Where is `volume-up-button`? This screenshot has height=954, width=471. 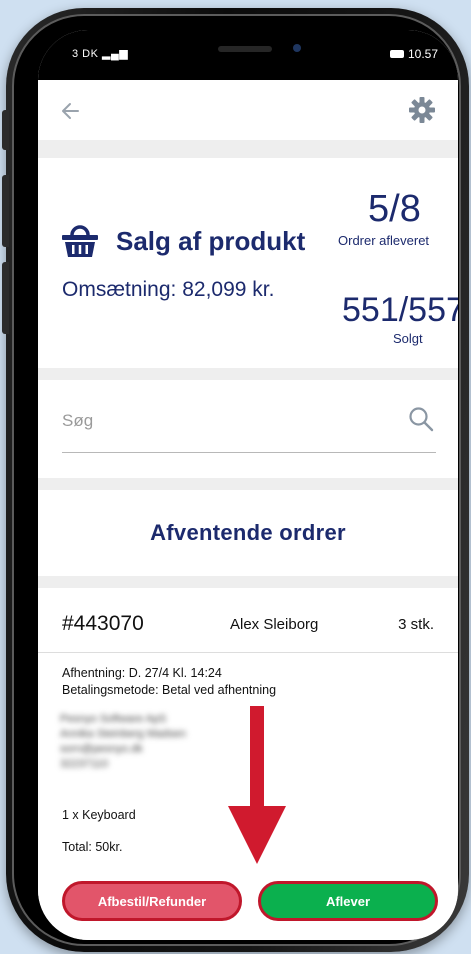 volume-up-button is located at coordinates (5, 211).